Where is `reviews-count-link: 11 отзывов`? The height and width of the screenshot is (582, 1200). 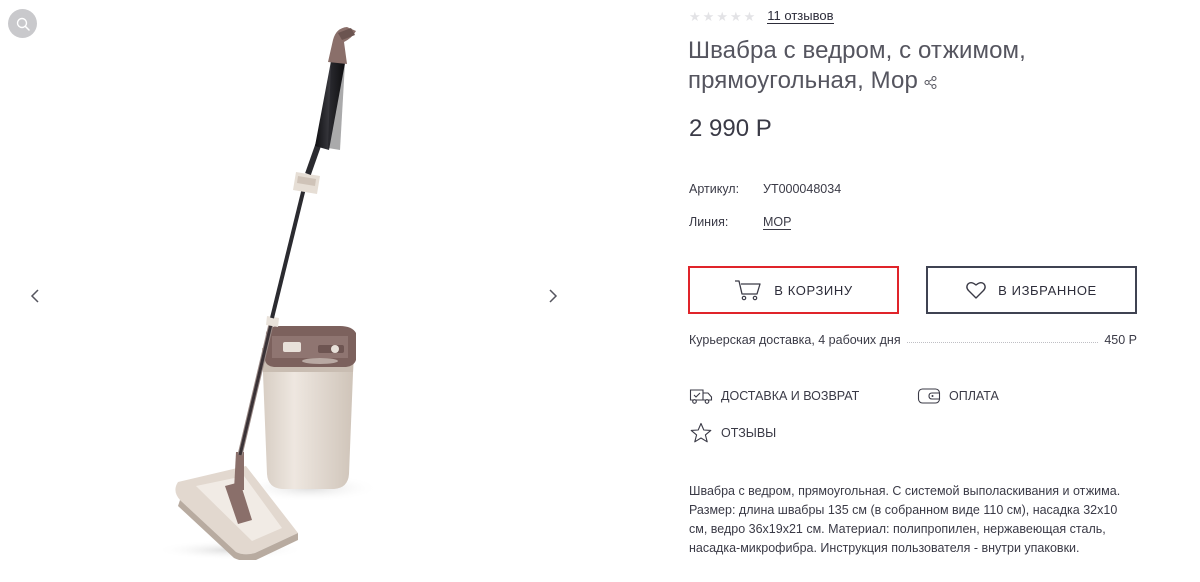
reviews-count-link: 11 отзывов is located at coordinates (800, 16).